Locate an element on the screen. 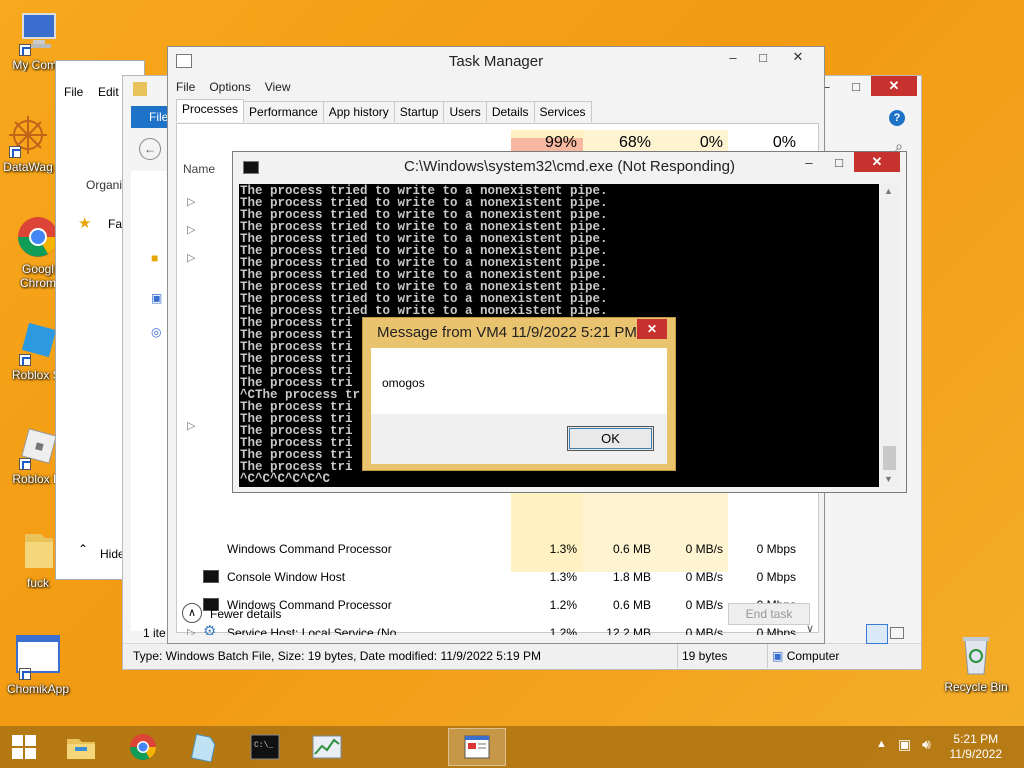 This screenshot has height=768, width=1024. taskbar-clock: 5:21 PM 11/9/2022 is located at coordinates (976, 747).